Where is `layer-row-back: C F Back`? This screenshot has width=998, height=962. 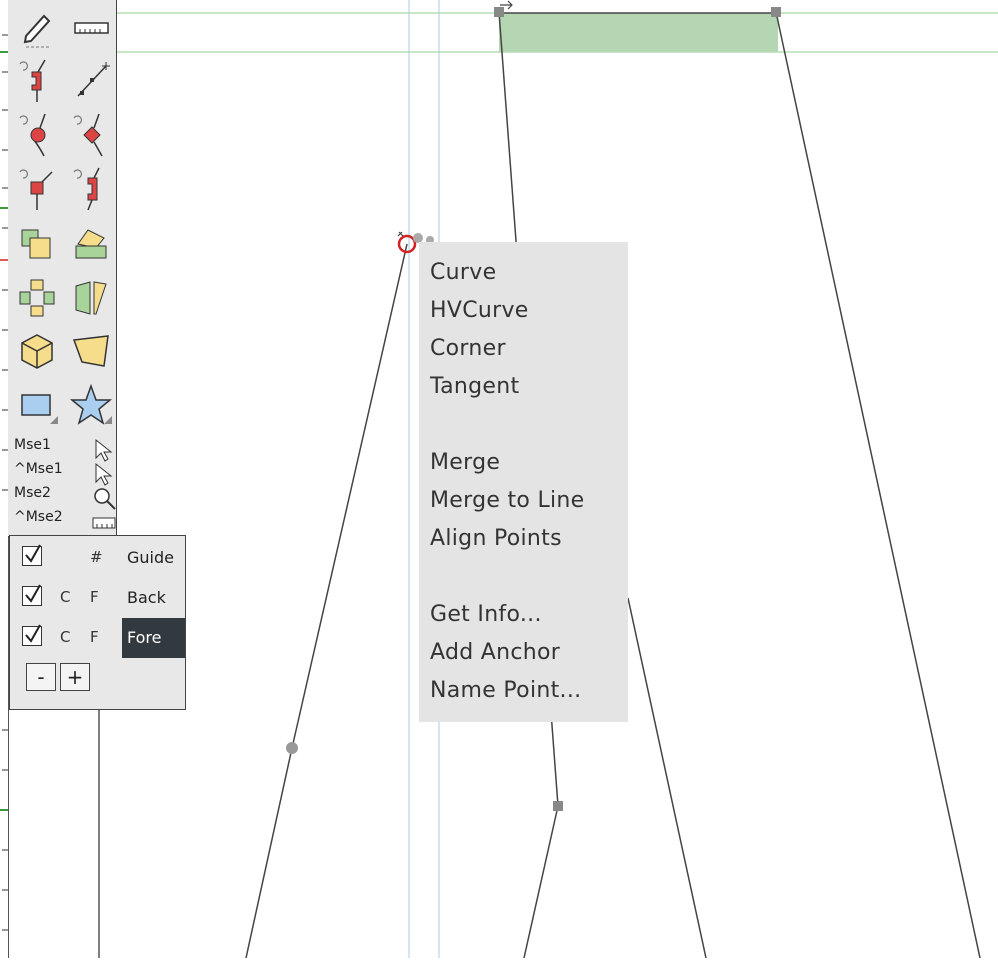
layer-row-back: C F Back is located at coordinates (97, 598).